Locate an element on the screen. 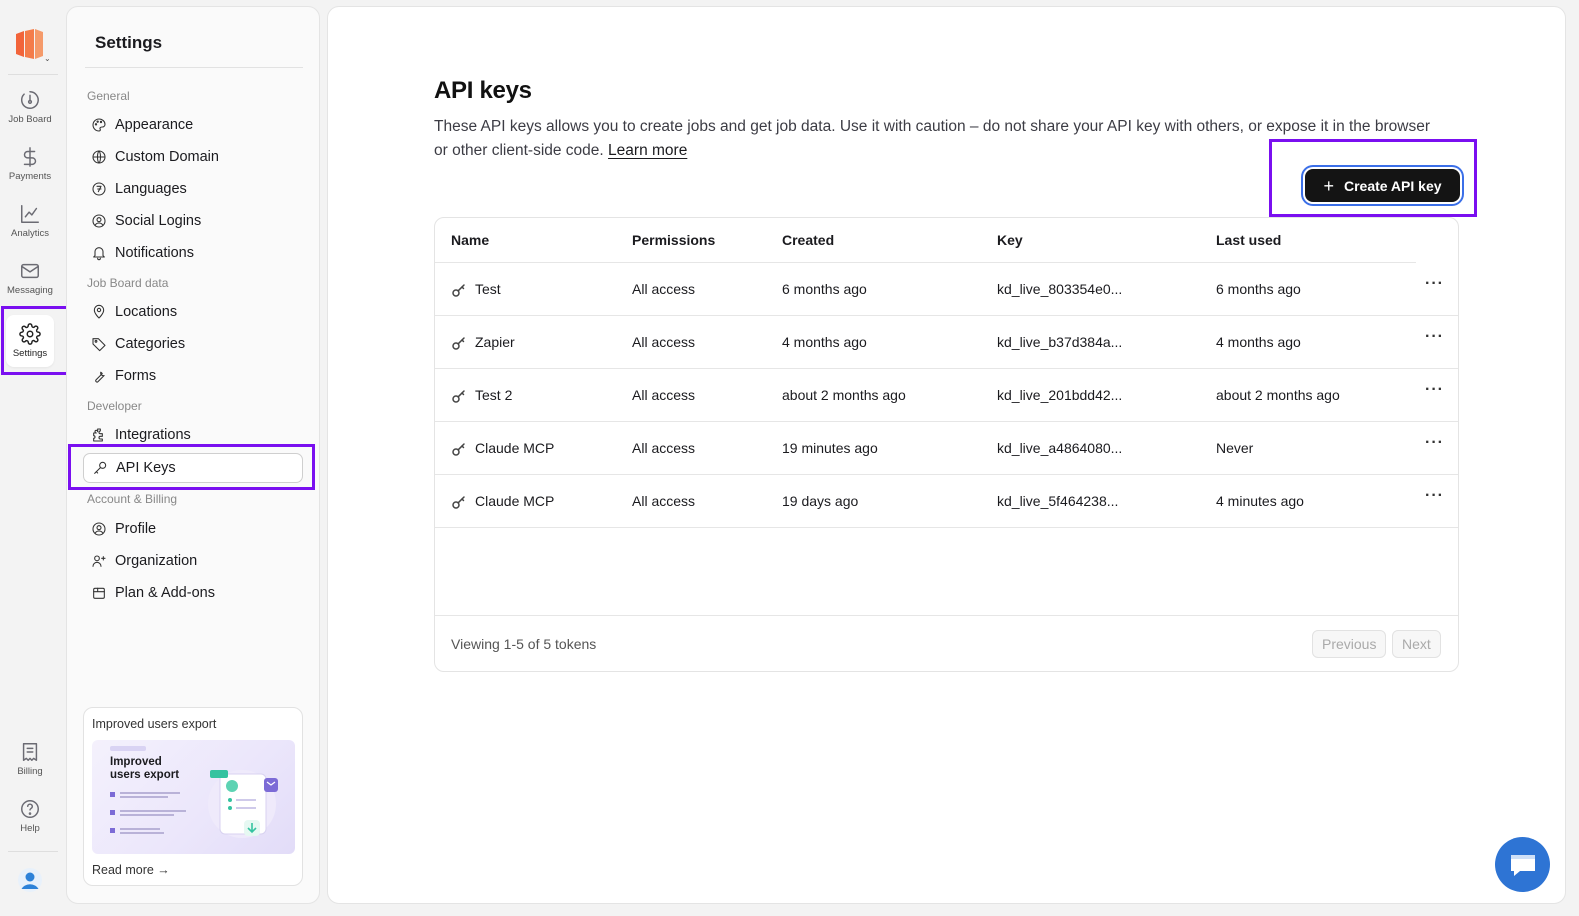 This screenshot has height=916, width=1579. nav-profile: Profile is located at coordinates (193, 529).